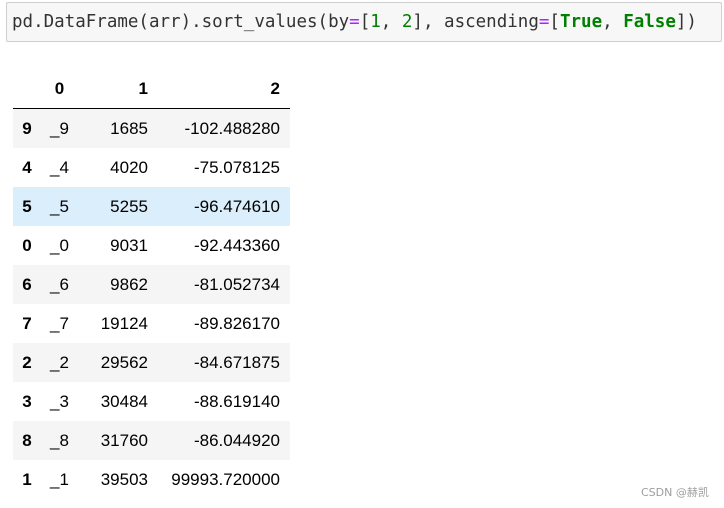 This screenshot has height=508, width=724. I want to click on row-index-cell: 3, so click(27, 401).